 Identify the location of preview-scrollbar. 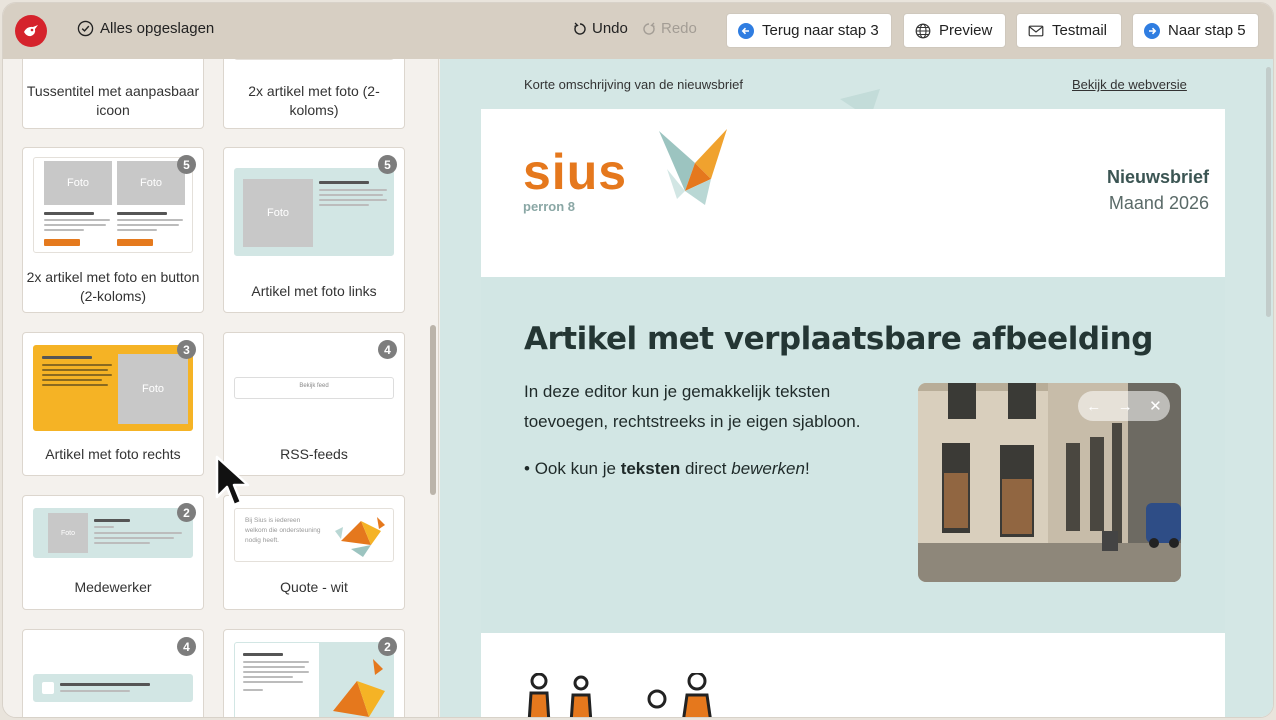
(1268, 192).